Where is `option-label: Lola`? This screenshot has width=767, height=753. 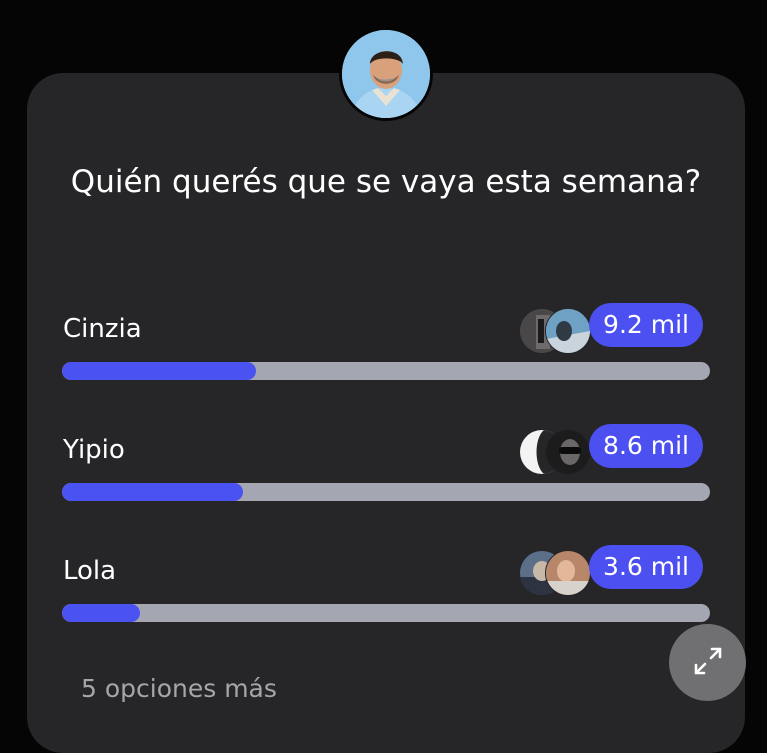
option-label: Lola is located at coordinates (90, 571).